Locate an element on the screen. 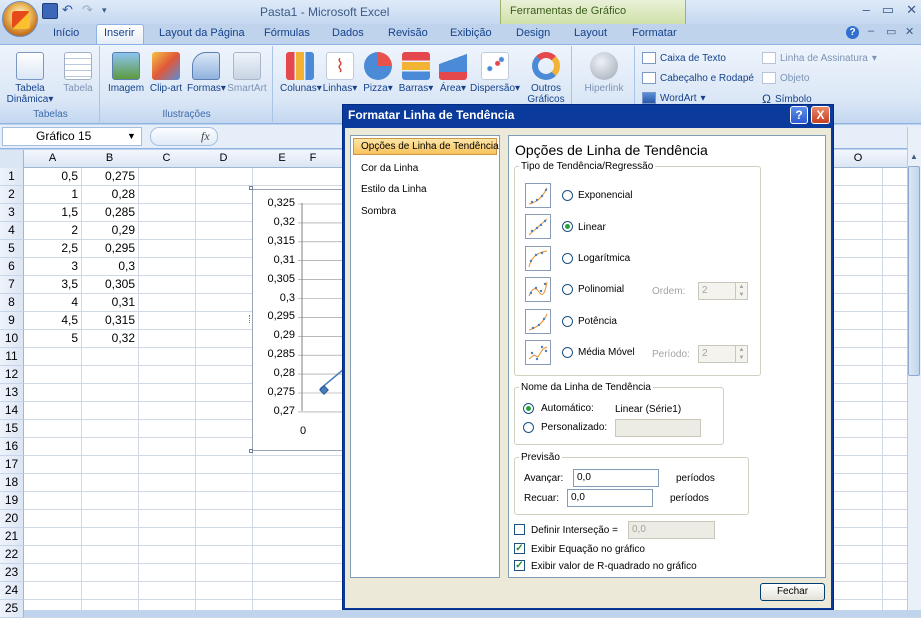 The width and height of the screenshot is (921, 618). tab-inicio: Início is located at coordinates (66, 33).